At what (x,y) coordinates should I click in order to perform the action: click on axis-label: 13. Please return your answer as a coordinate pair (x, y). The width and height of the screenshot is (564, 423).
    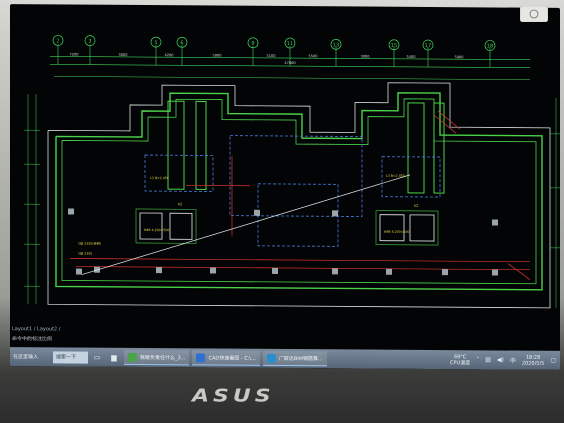
    Looking at the image, I should click on (336, 45).